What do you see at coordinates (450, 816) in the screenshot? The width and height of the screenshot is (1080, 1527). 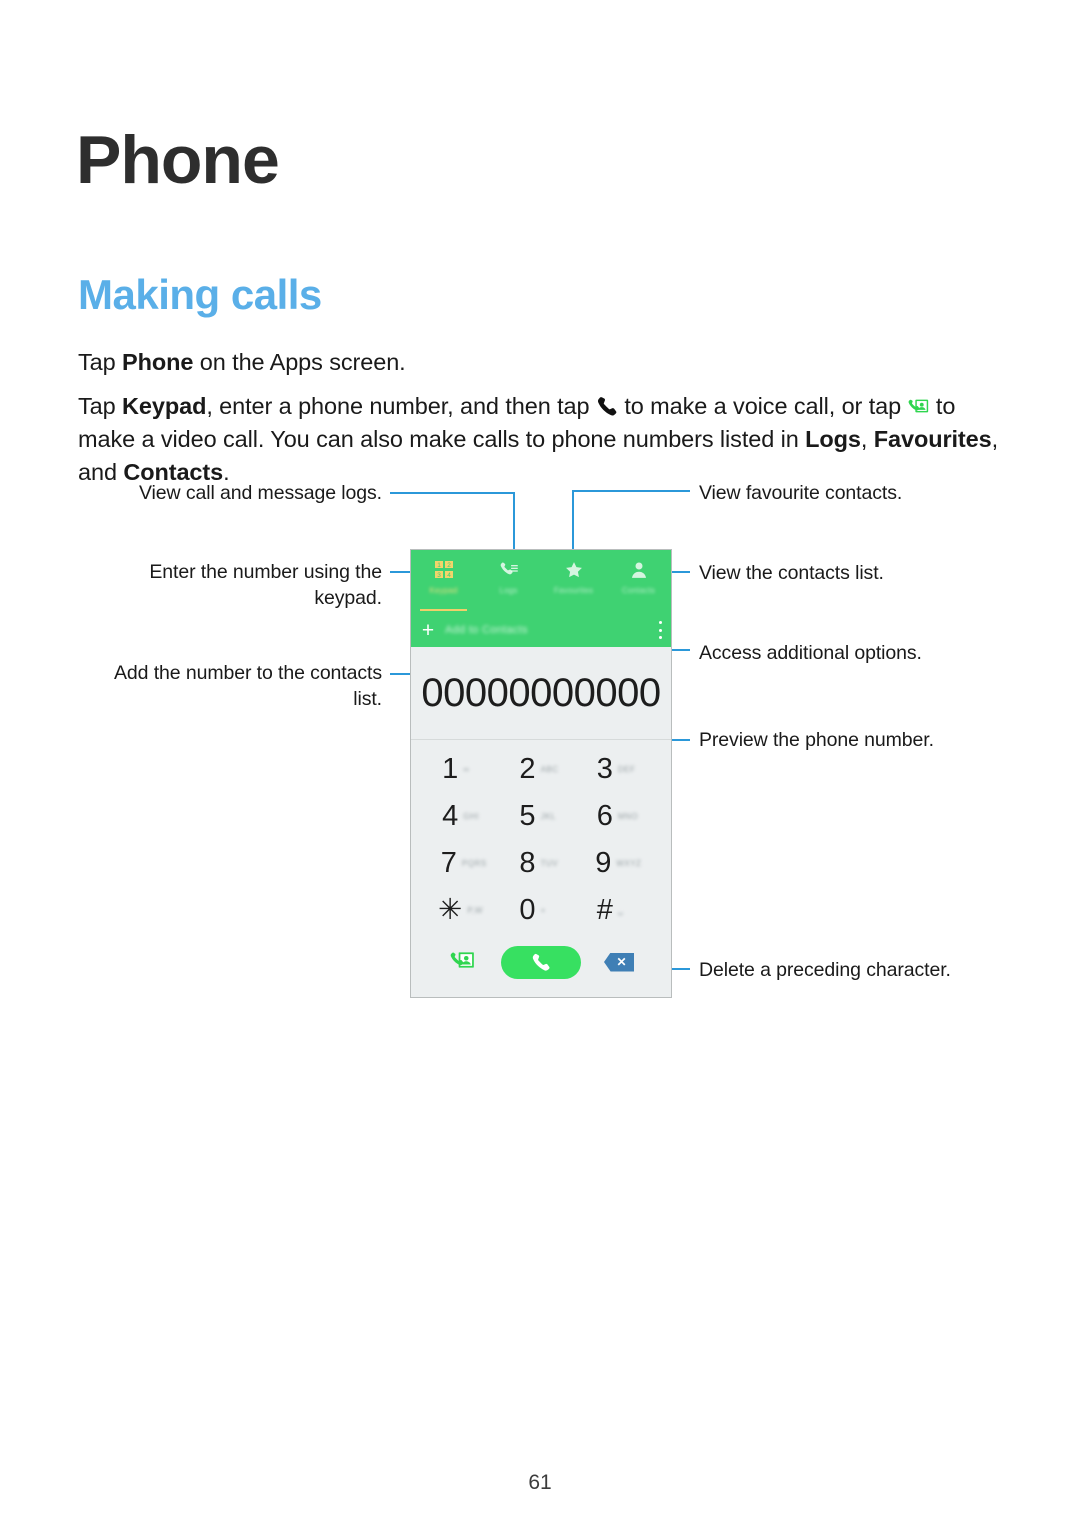 I see `key-4-digit: 4` at bounding box center [450, 816].